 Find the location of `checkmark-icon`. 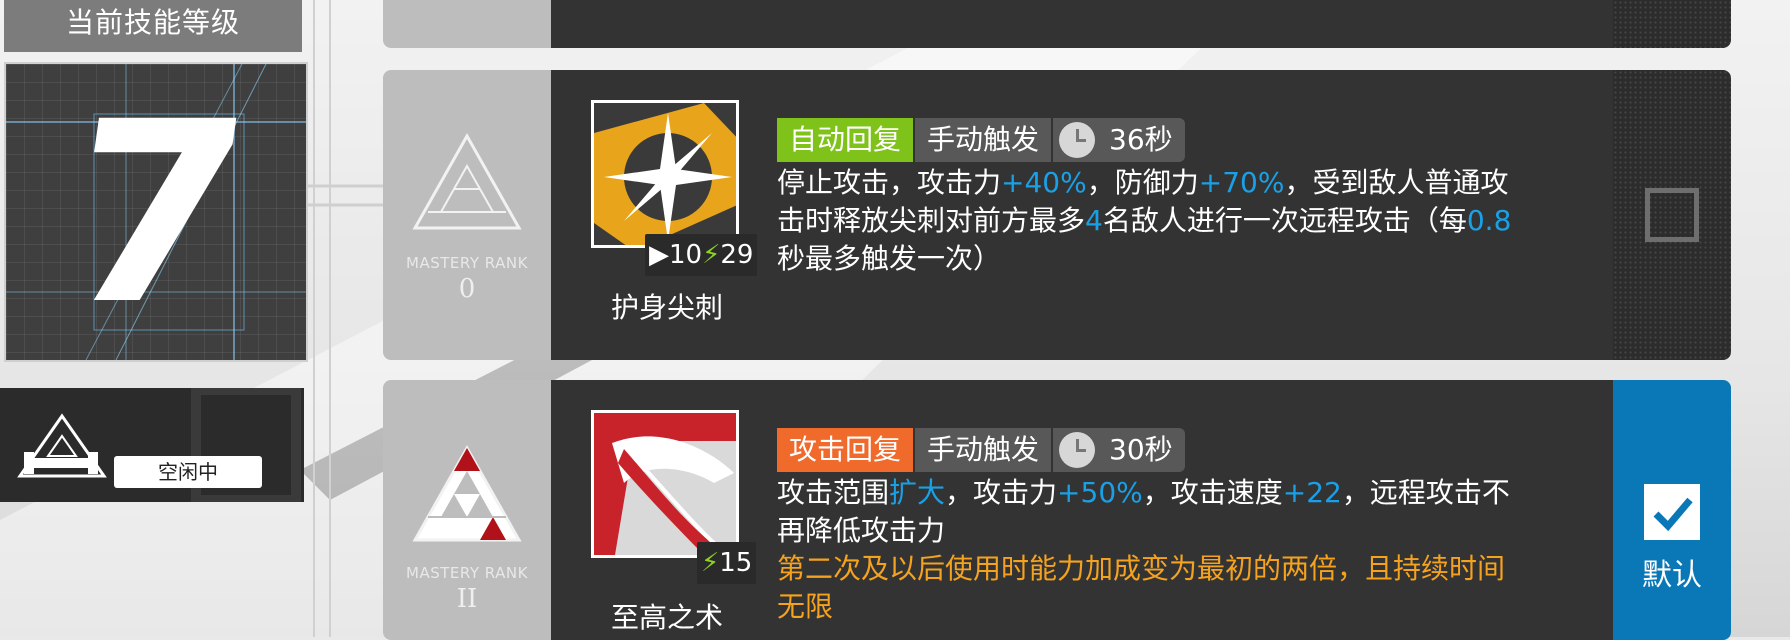

checkmark-icon is located at coordinates (1673, 514).